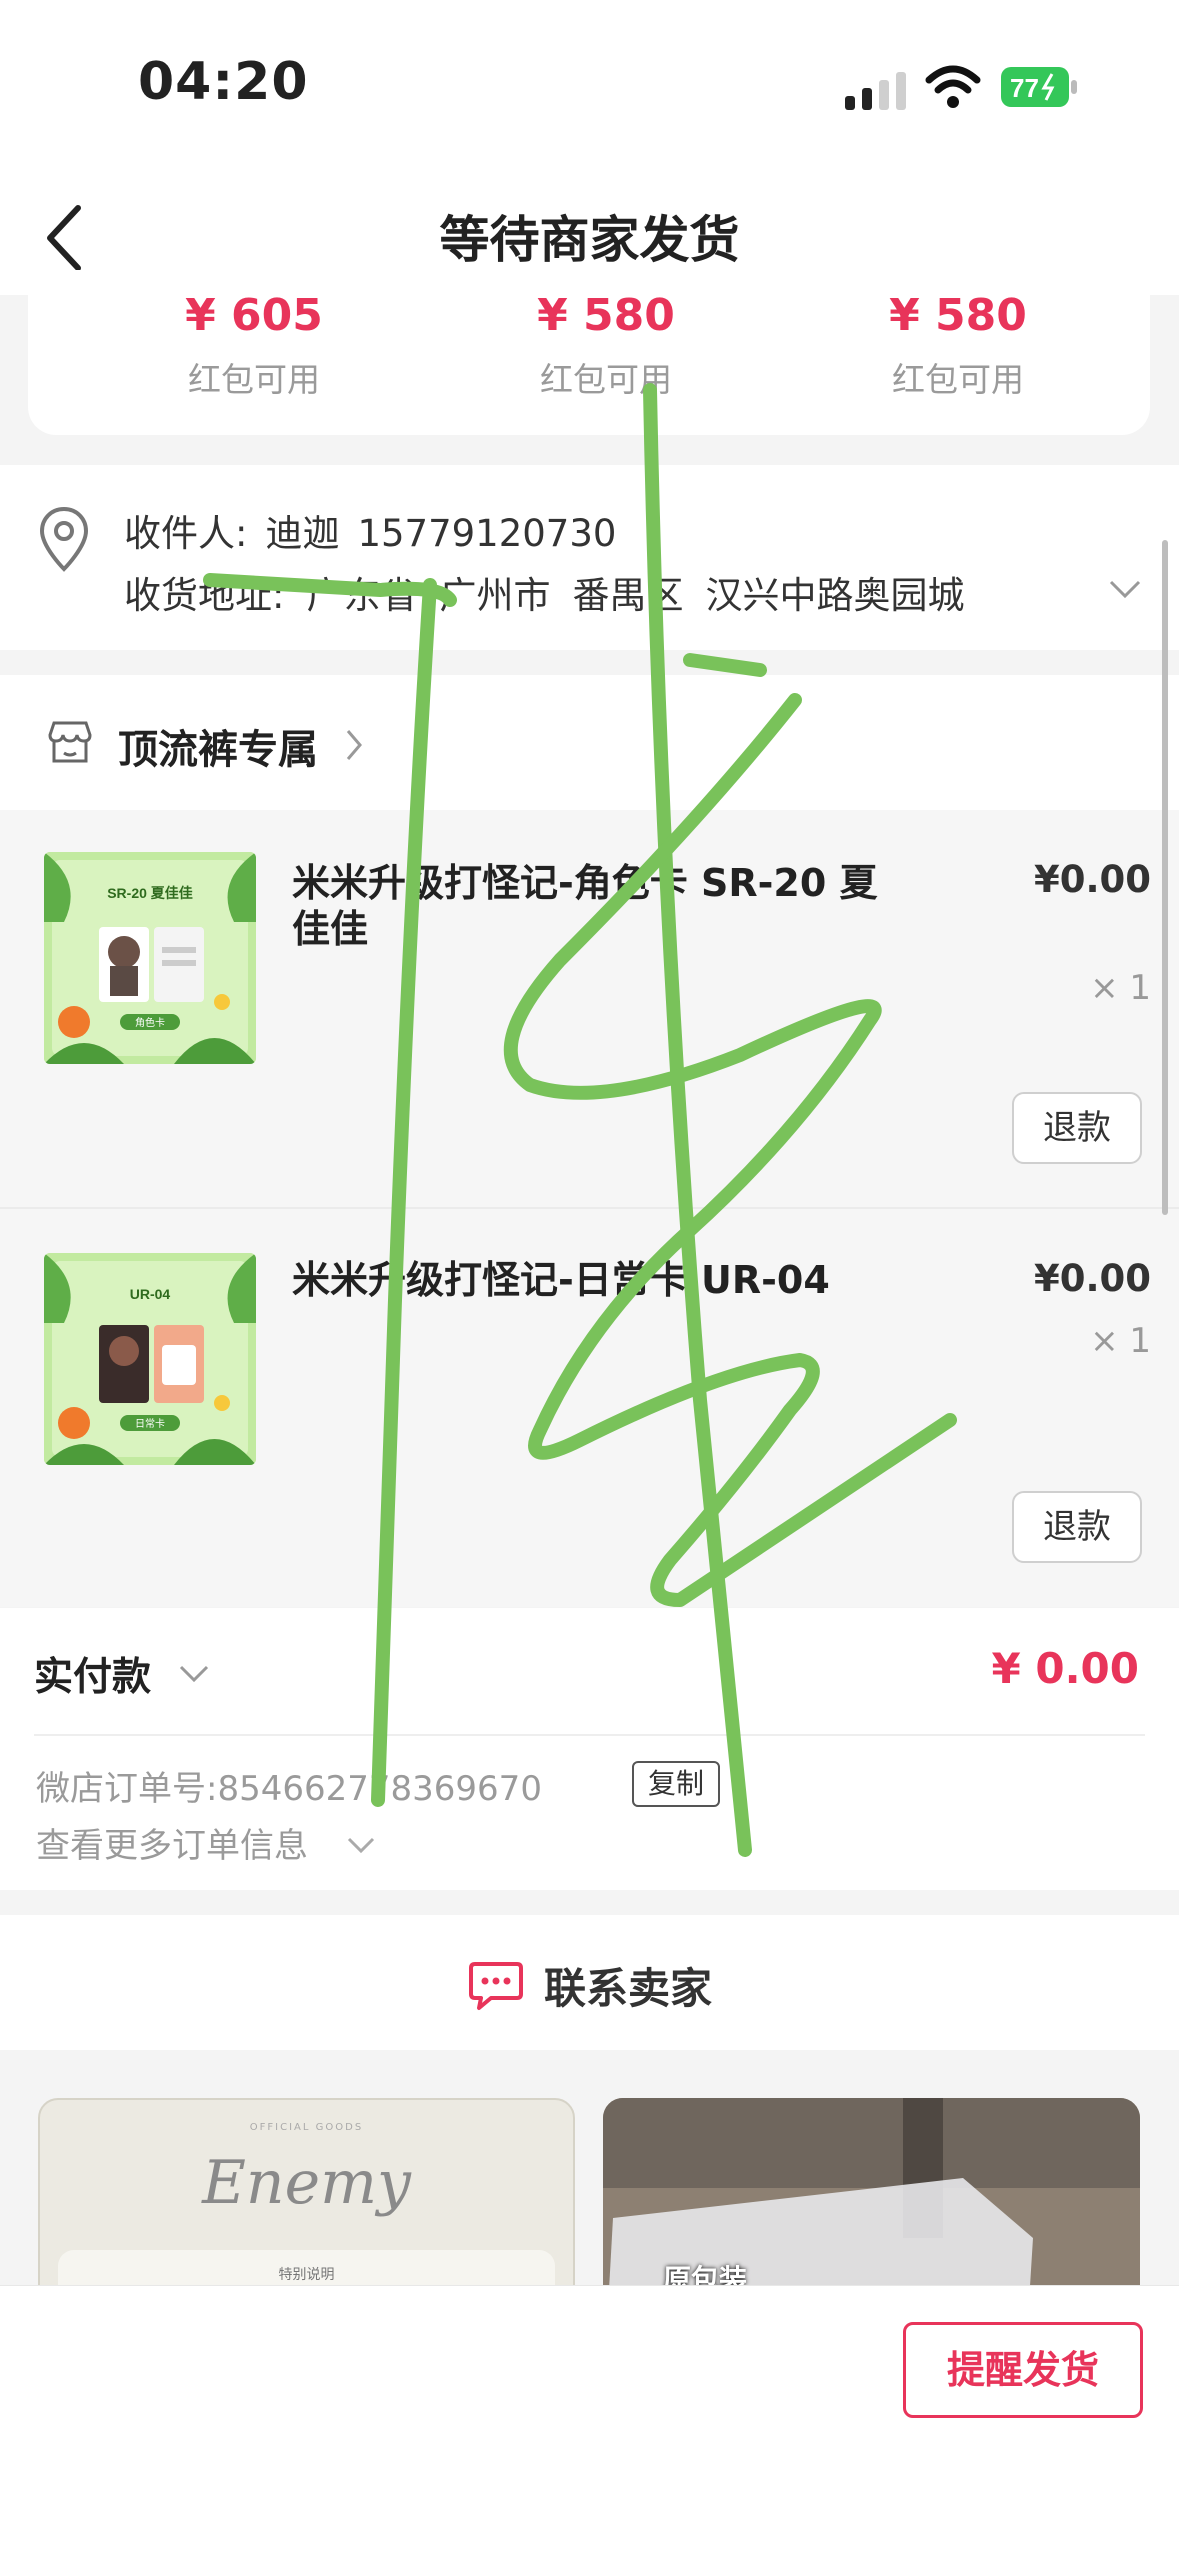 This screenshot has width=1179, height=2556. I want to click on gallery-card-header: OFFICIAL GOODS, so click(306, 2127).